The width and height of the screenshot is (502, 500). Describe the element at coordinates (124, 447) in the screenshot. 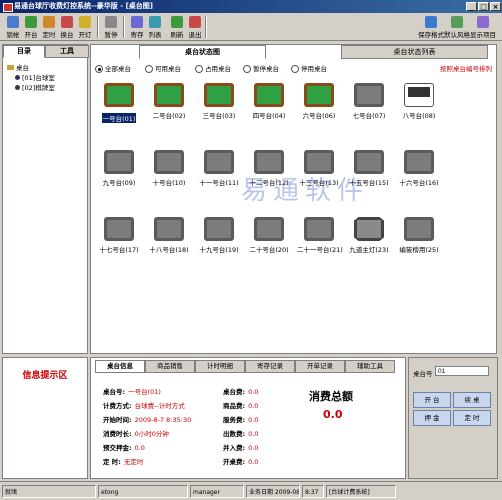

I see `detail-field: 预交押金: 0.0` at that location.